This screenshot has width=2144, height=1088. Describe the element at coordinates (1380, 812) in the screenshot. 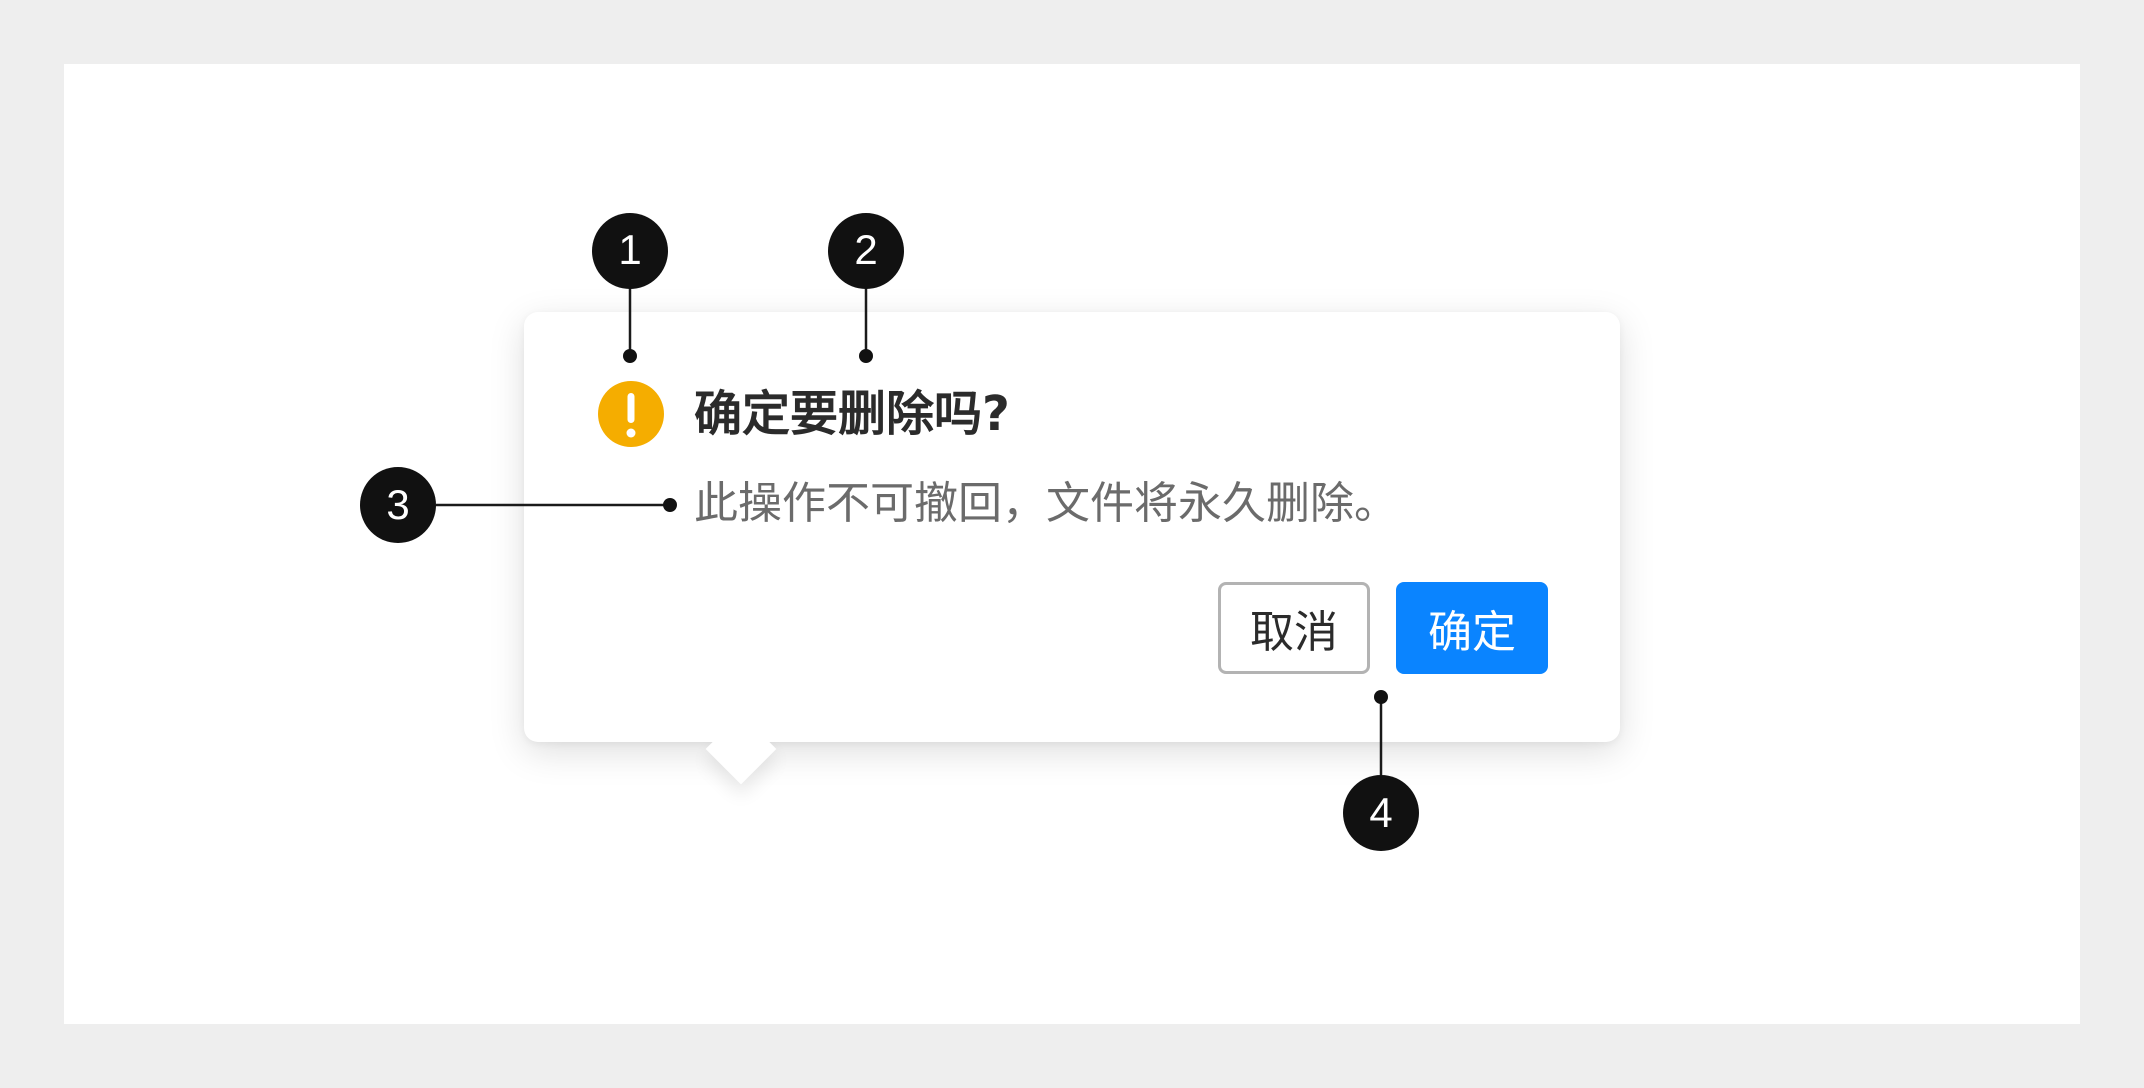

I see `callout-4-number: 4` at that location.